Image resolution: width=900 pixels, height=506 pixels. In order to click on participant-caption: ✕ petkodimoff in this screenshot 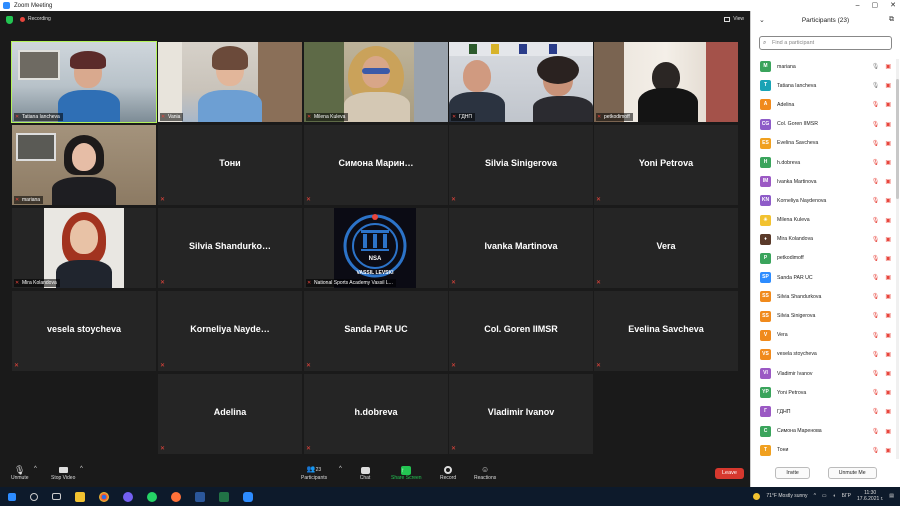, I will do `click(614, 117)`.